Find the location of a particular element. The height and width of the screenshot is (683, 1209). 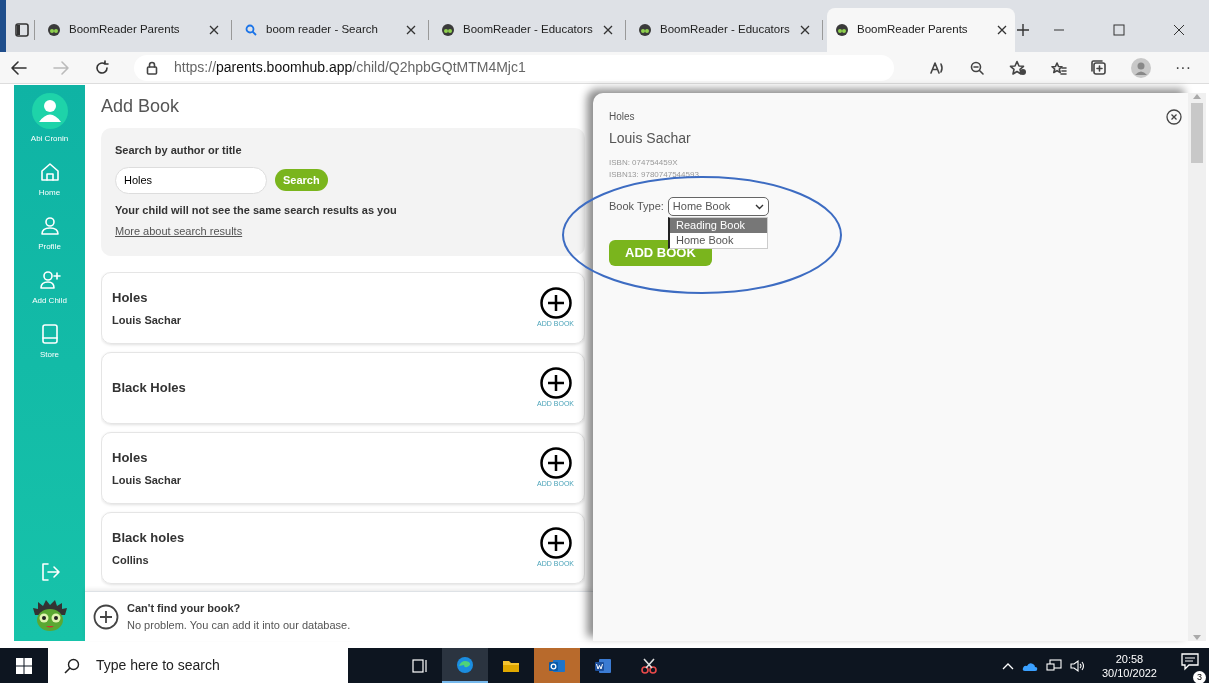

scrollbar-thumb is located at coordinates (1197, 133).